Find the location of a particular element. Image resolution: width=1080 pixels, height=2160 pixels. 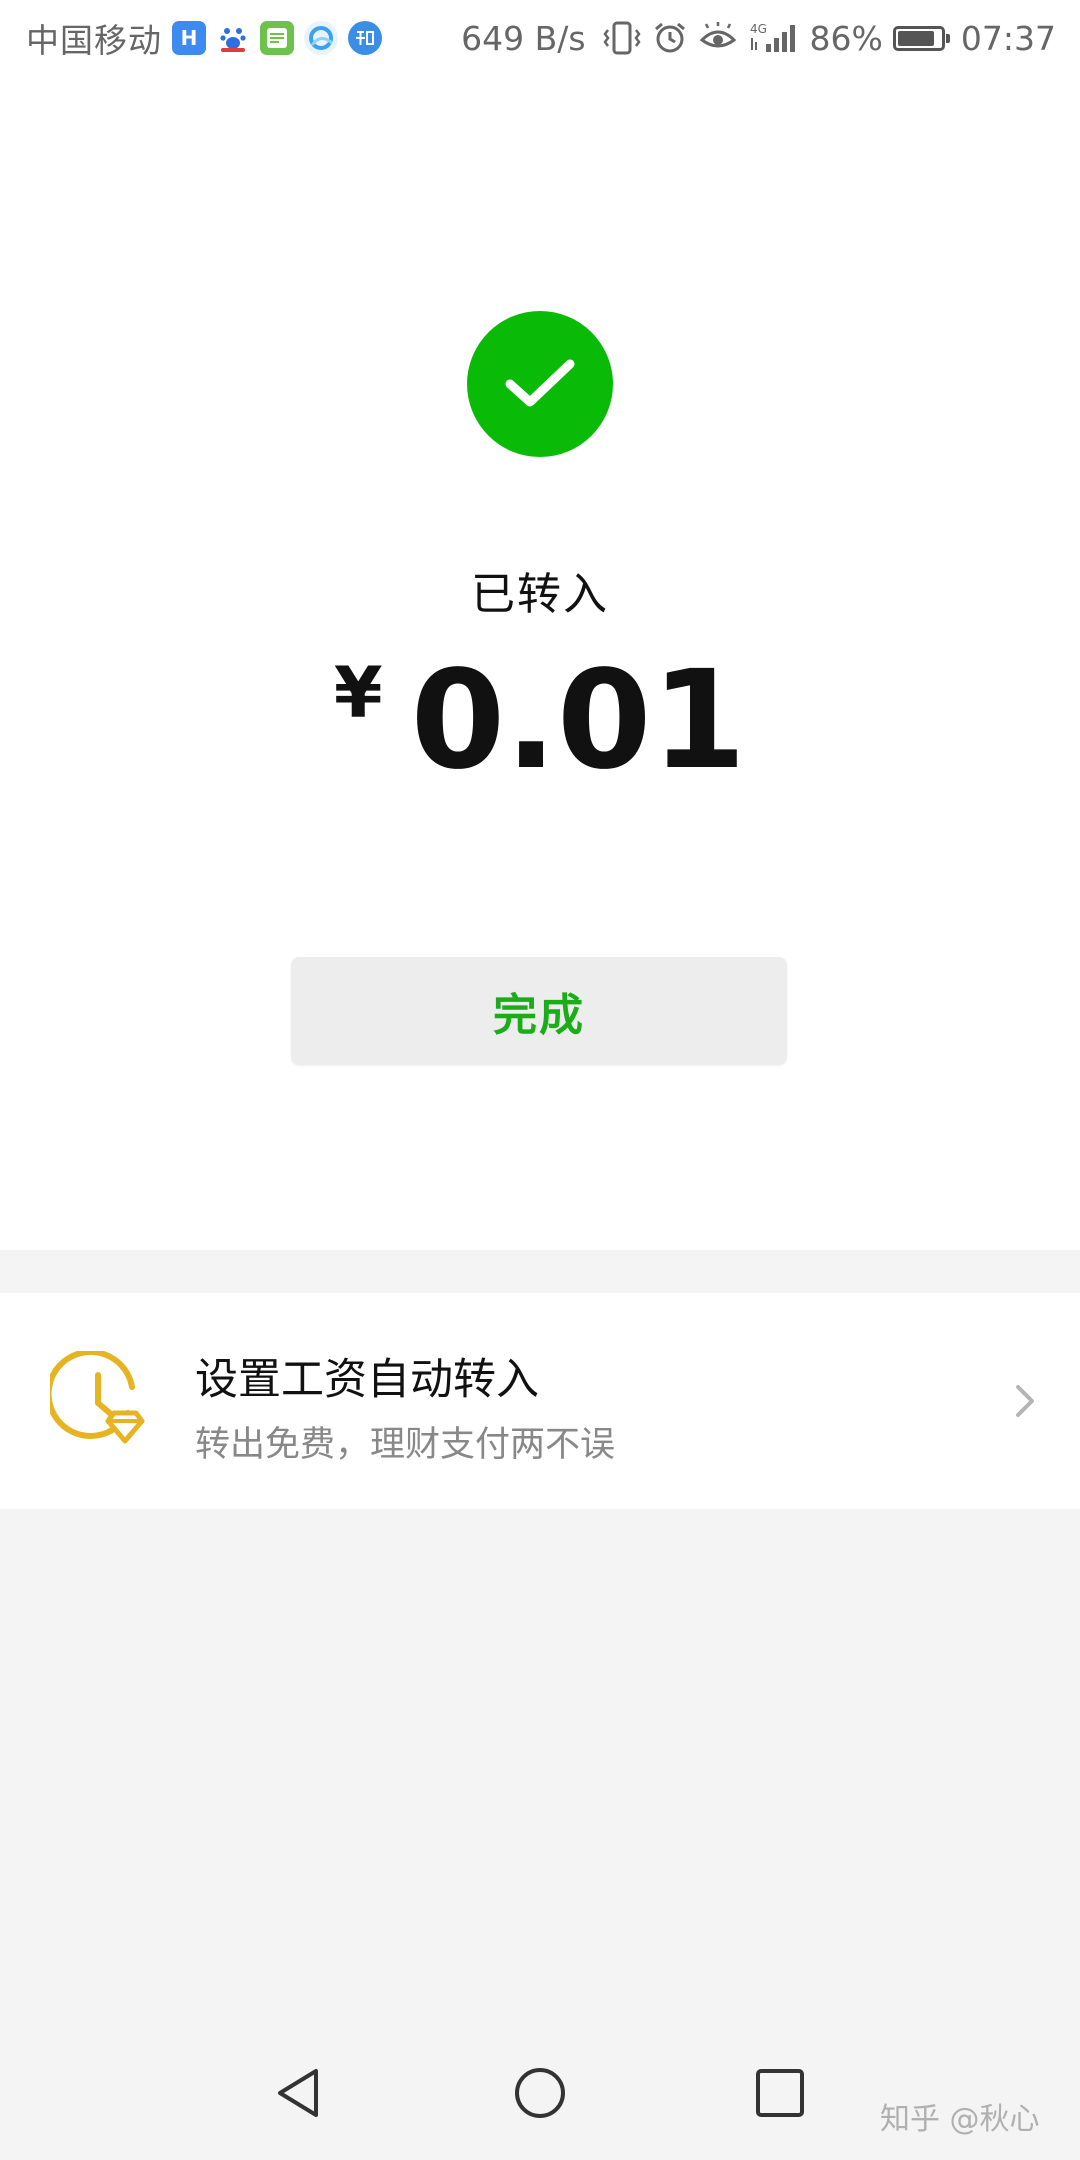

status-bar: 中国移动 H 649 B/s 4G 86% 07:37 is located at coordinates (540, 38).